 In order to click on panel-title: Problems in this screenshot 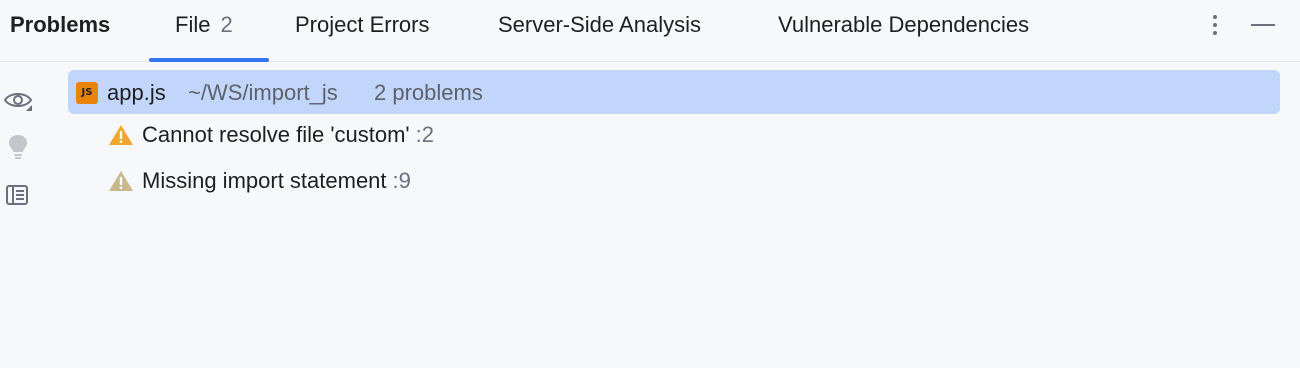, I will do `click(60, 24)`.